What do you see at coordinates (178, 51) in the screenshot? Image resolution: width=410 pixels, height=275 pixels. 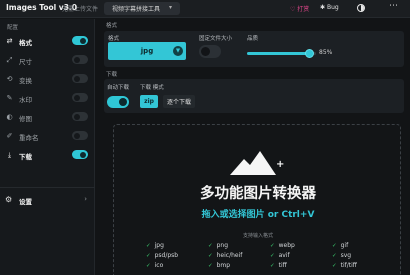 I see `chevron-down-icon: ▼` at bounding box center [178, 51].